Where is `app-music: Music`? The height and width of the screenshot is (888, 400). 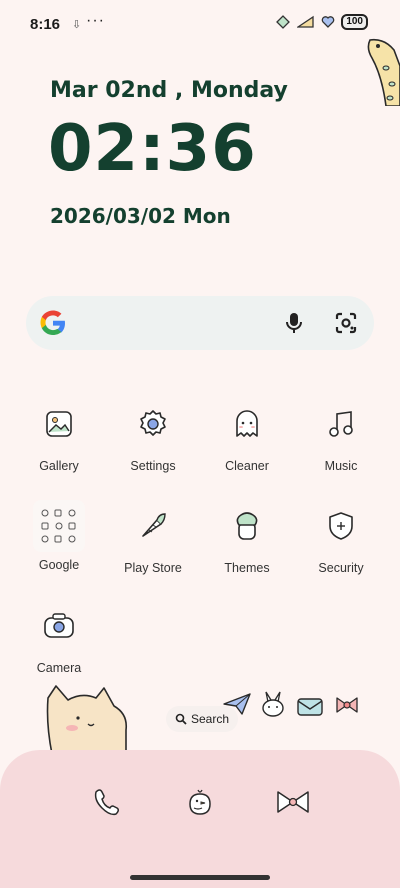
app-music: Music is located at coordinates (341, 437).